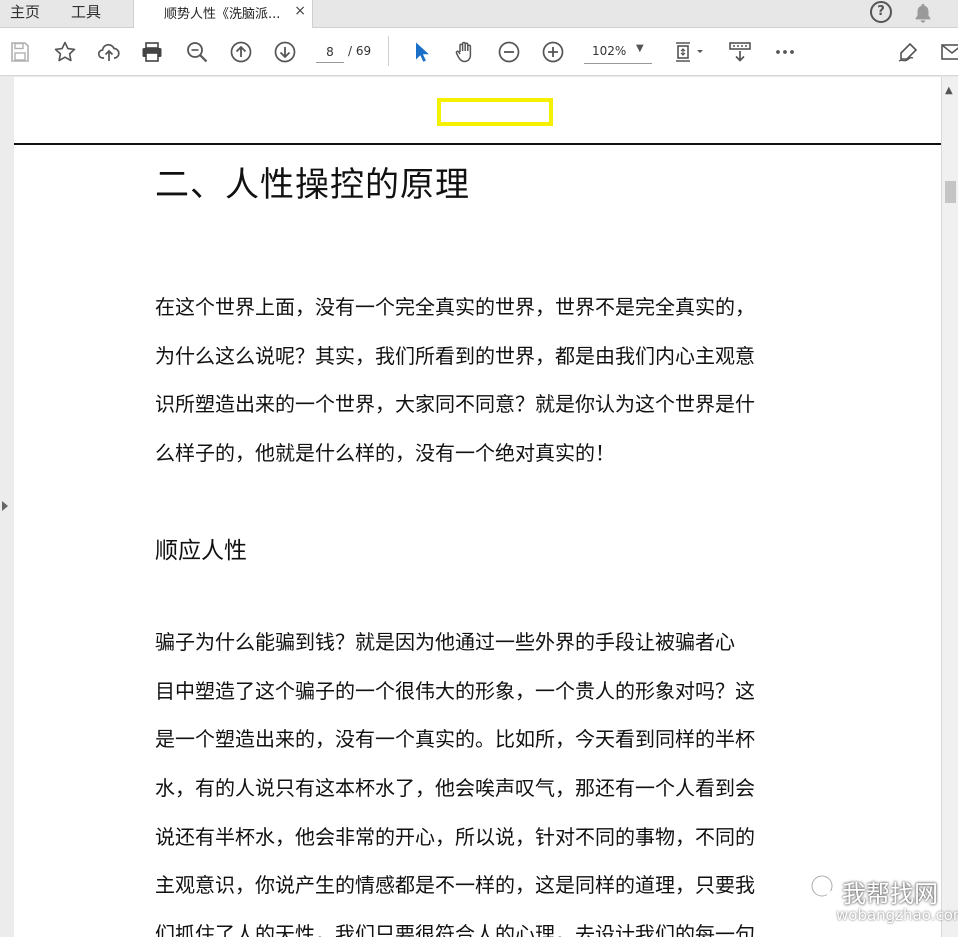 This screenshot has width=958, height=937. What do you see at coordinates (785, 52) in the screenshot?
I see `more-icon` at bounding box center [785, 52].